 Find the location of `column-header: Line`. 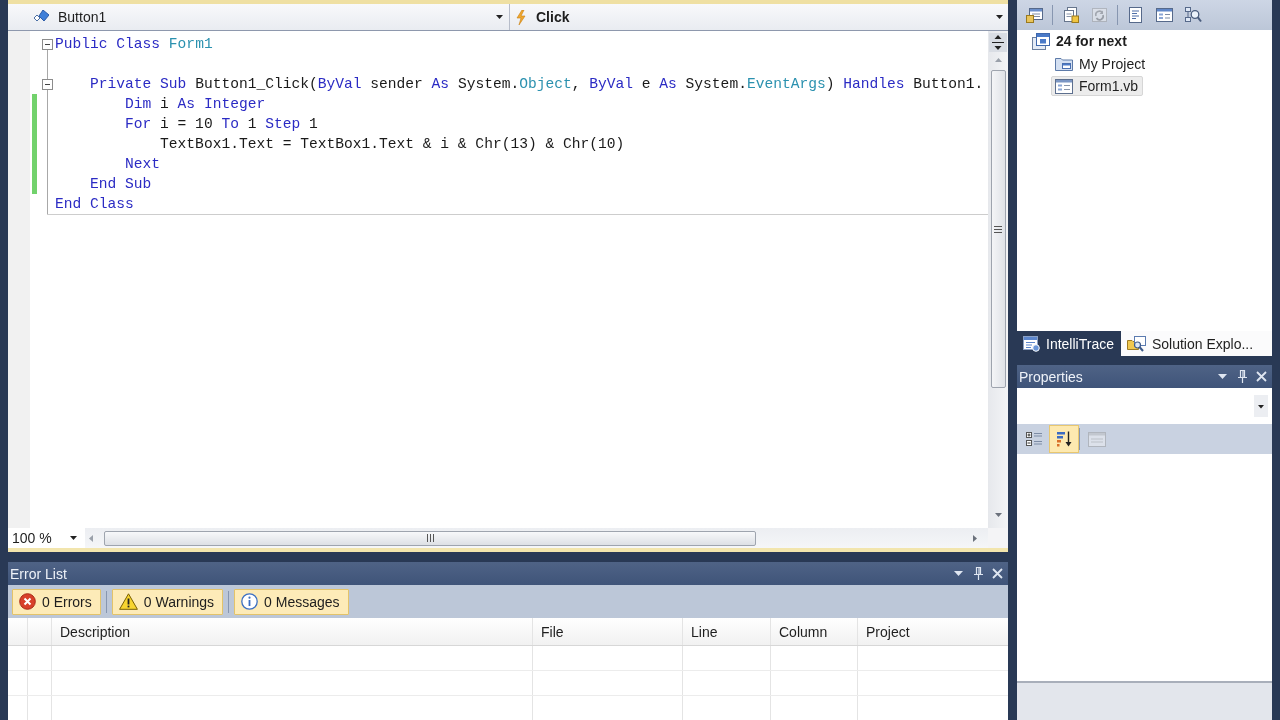

column-header: Line is located at coordinates (727, 631).